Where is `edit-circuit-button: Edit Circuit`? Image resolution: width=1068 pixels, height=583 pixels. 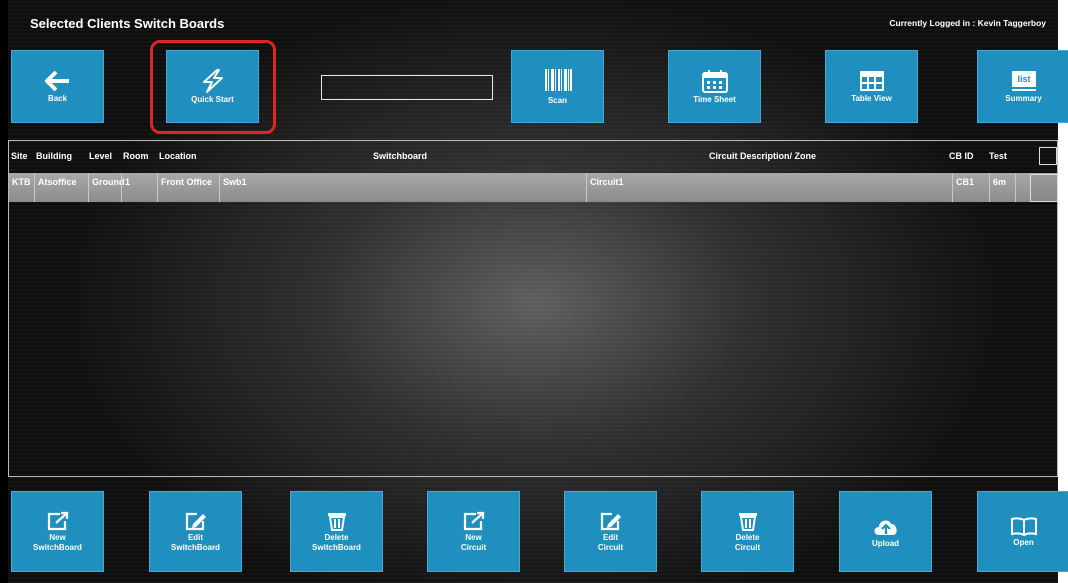
edit-circuit-button: Edit Circuit is located at coordinates (610, 531).